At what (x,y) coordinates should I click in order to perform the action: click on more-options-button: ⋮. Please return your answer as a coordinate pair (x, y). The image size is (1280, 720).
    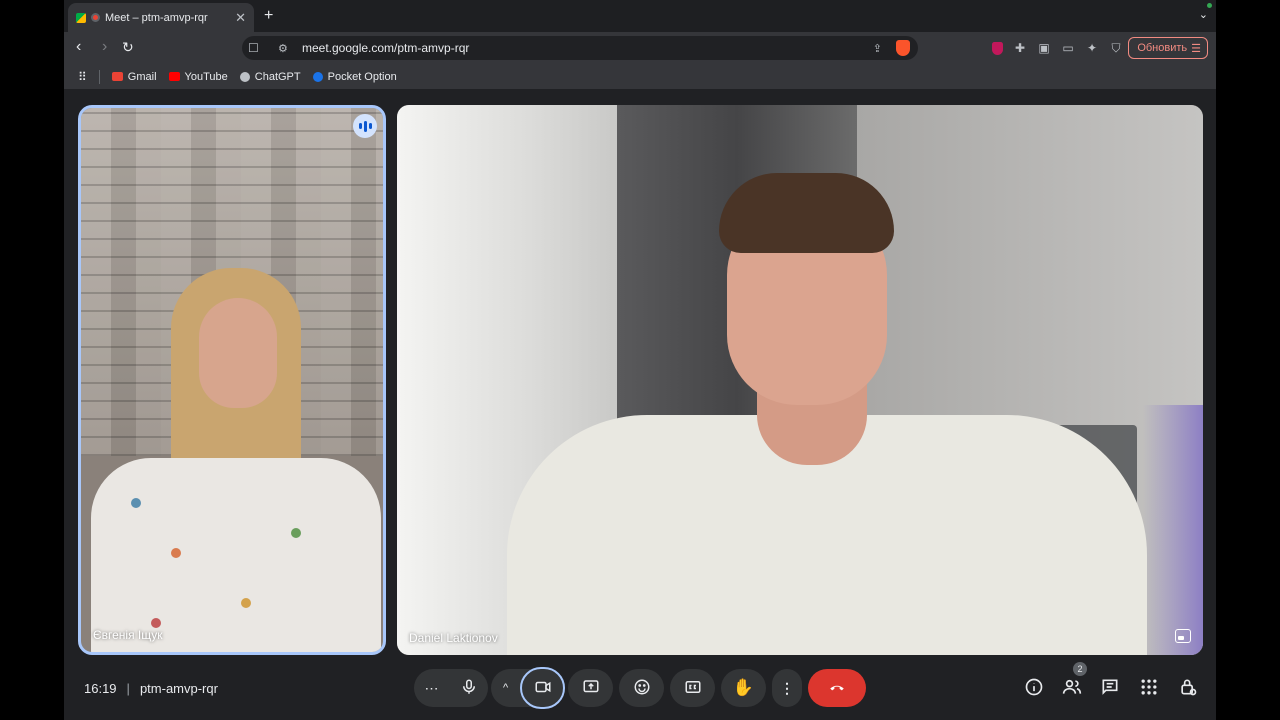
    Looking at the image, I should click on (787, 688).